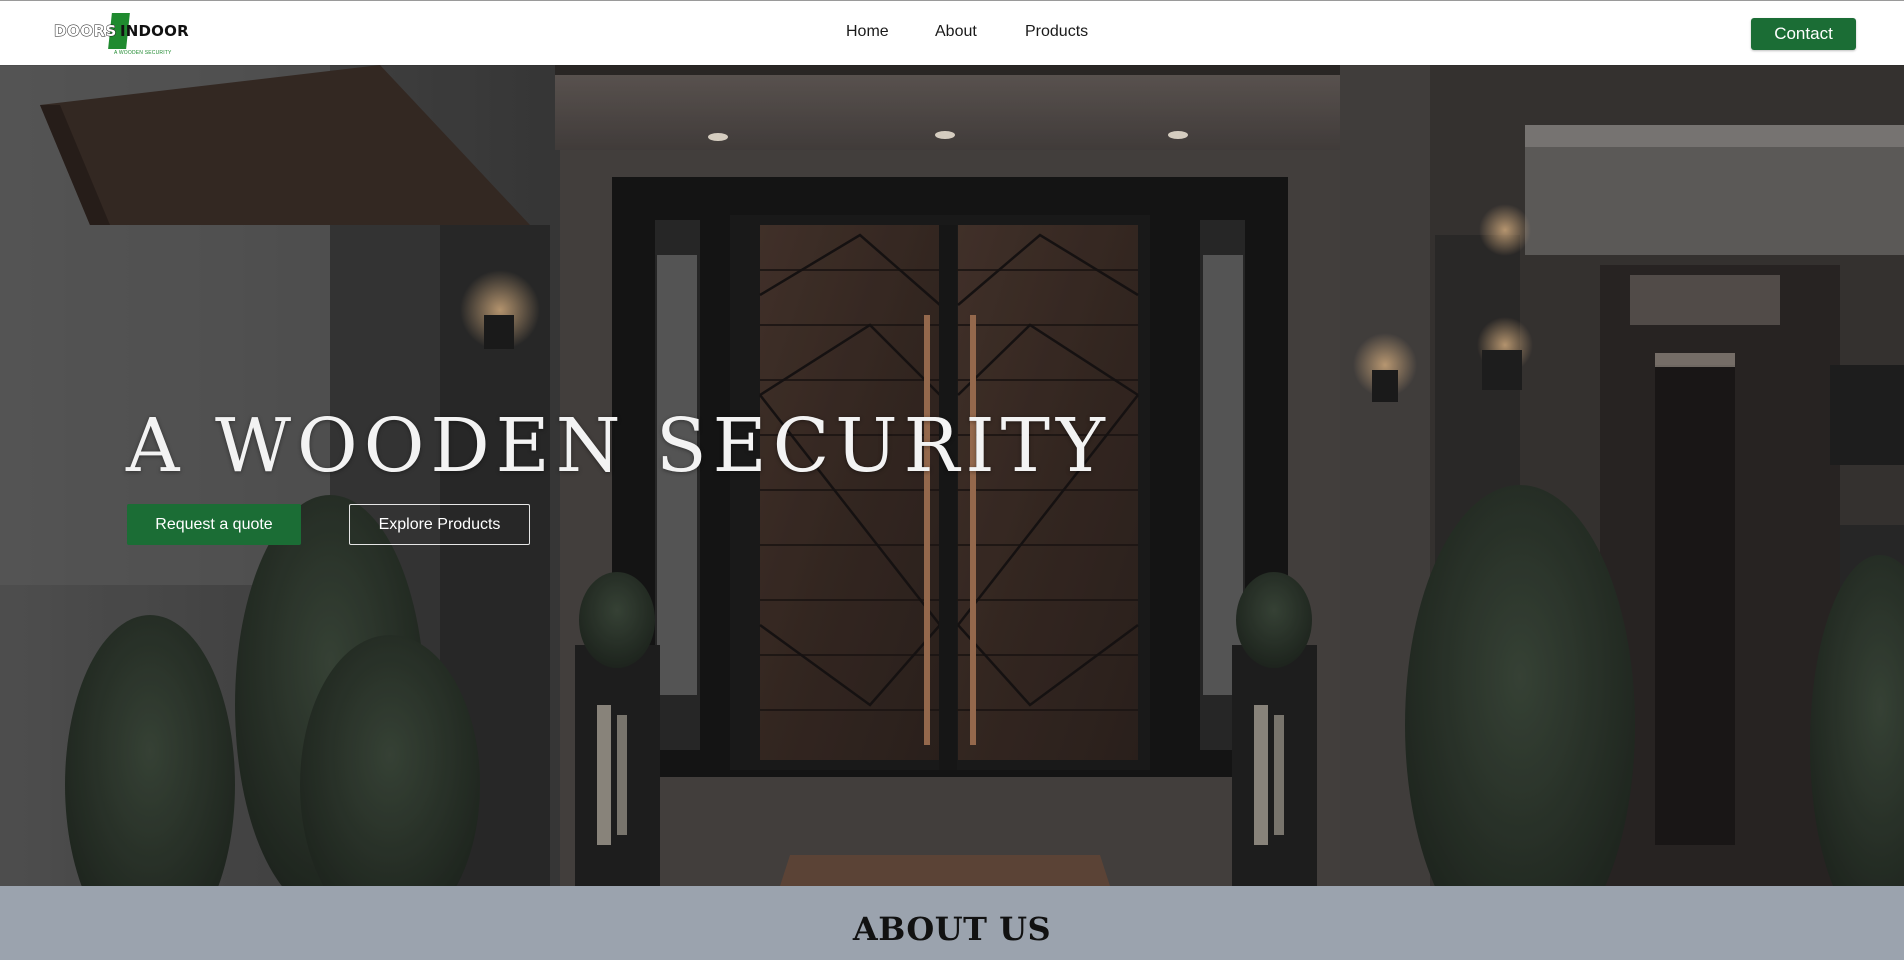 This screenshot has width=1904, height=960. What do you see at coordinates (956, 32) in the screenshot?
I see `nav-link-about: About` at bounding box center [956, 32].